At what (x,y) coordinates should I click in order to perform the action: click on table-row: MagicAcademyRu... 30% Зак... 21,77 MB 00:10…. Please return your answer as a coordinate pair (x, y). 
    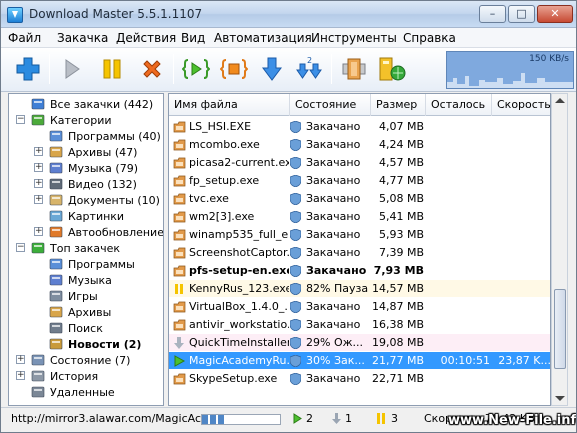
    Looking at the image, I should click on (359, 360).